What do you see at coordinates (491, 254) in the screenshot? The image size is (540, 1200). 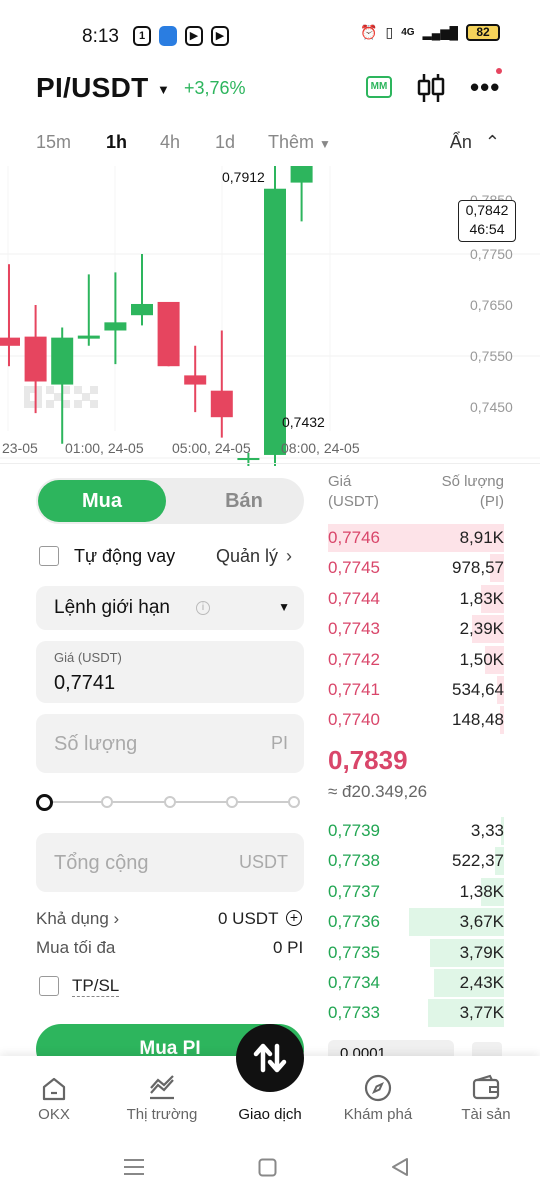 I see `y-tick: 0,7750` at bounding box center [491, 254].